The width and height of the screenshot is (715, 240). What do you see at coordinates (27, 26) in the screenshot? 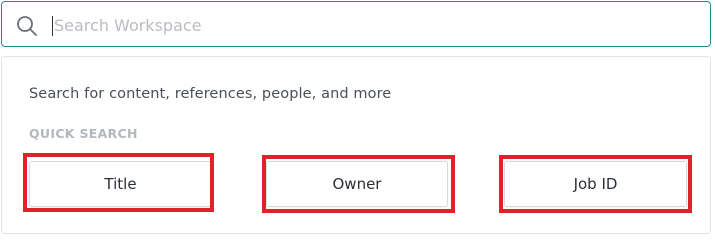
I see `search-icon` at bounding box center [27, 26].